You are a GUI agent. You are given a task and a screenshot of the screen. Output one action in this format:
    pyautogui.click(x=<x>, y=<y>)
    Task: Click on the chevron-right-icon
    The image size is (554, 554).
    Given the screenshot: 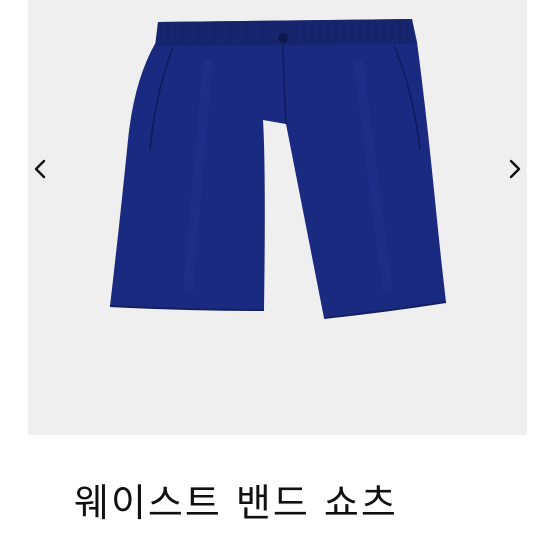 What is the action you would take?
    pyautogui.click(x=515, y=169)
    